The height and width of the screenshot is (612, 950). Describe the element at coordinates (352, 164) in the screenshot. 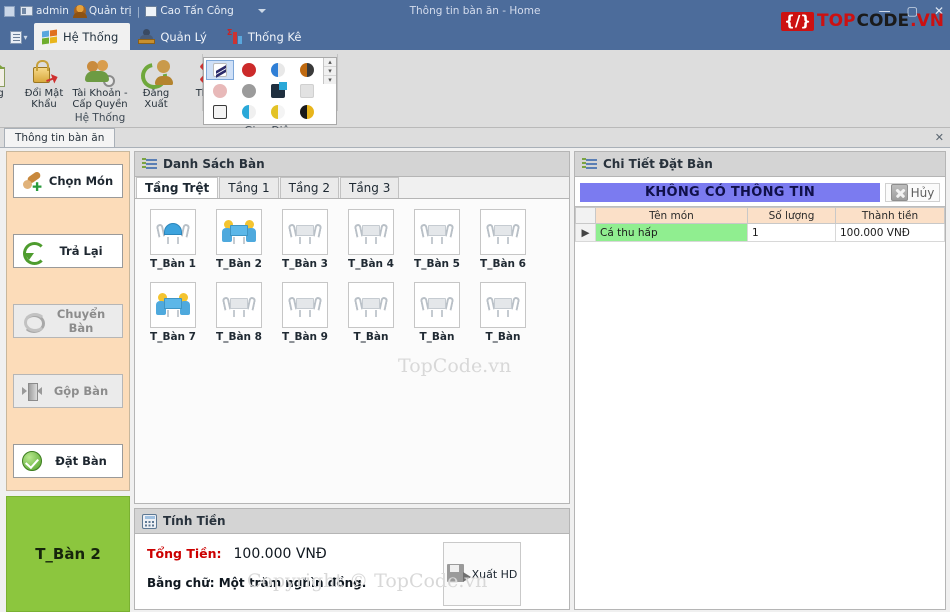

I see `table-list-header: Danh Sách Bàn` at that location.